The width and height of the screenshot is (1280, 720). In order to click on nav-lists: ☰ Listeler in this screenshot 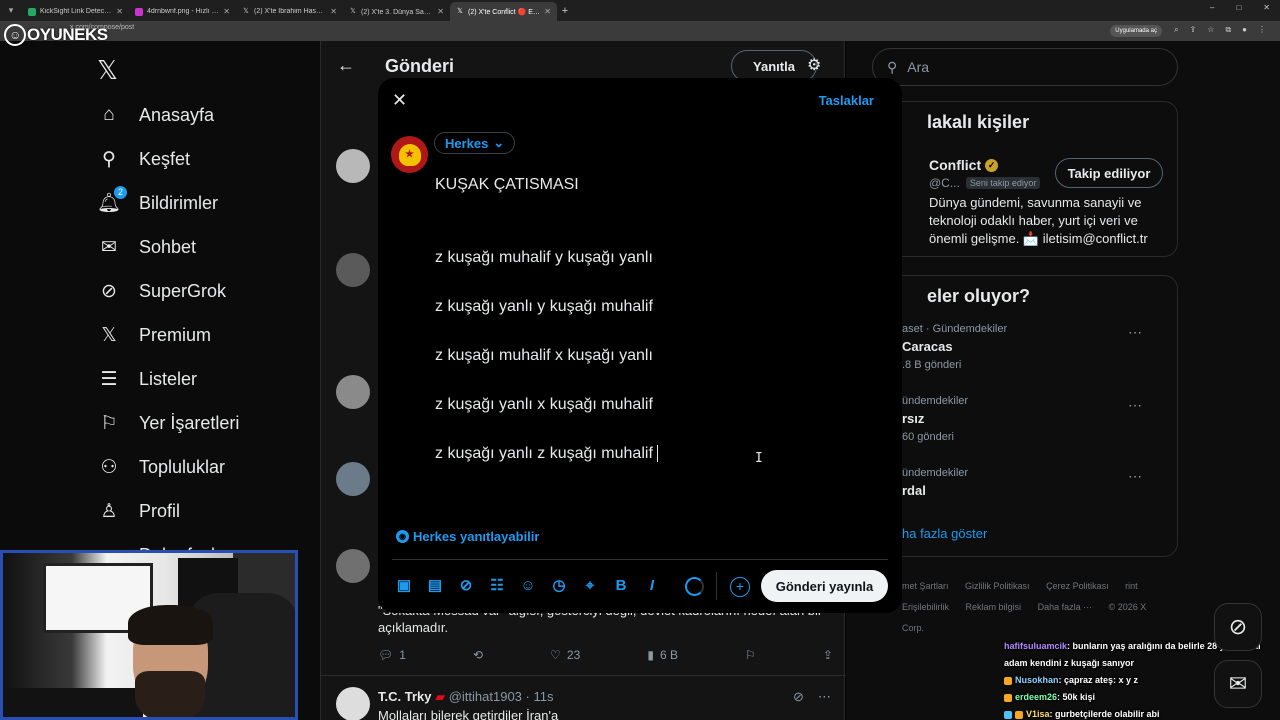, I will do `click(147, 379)`.